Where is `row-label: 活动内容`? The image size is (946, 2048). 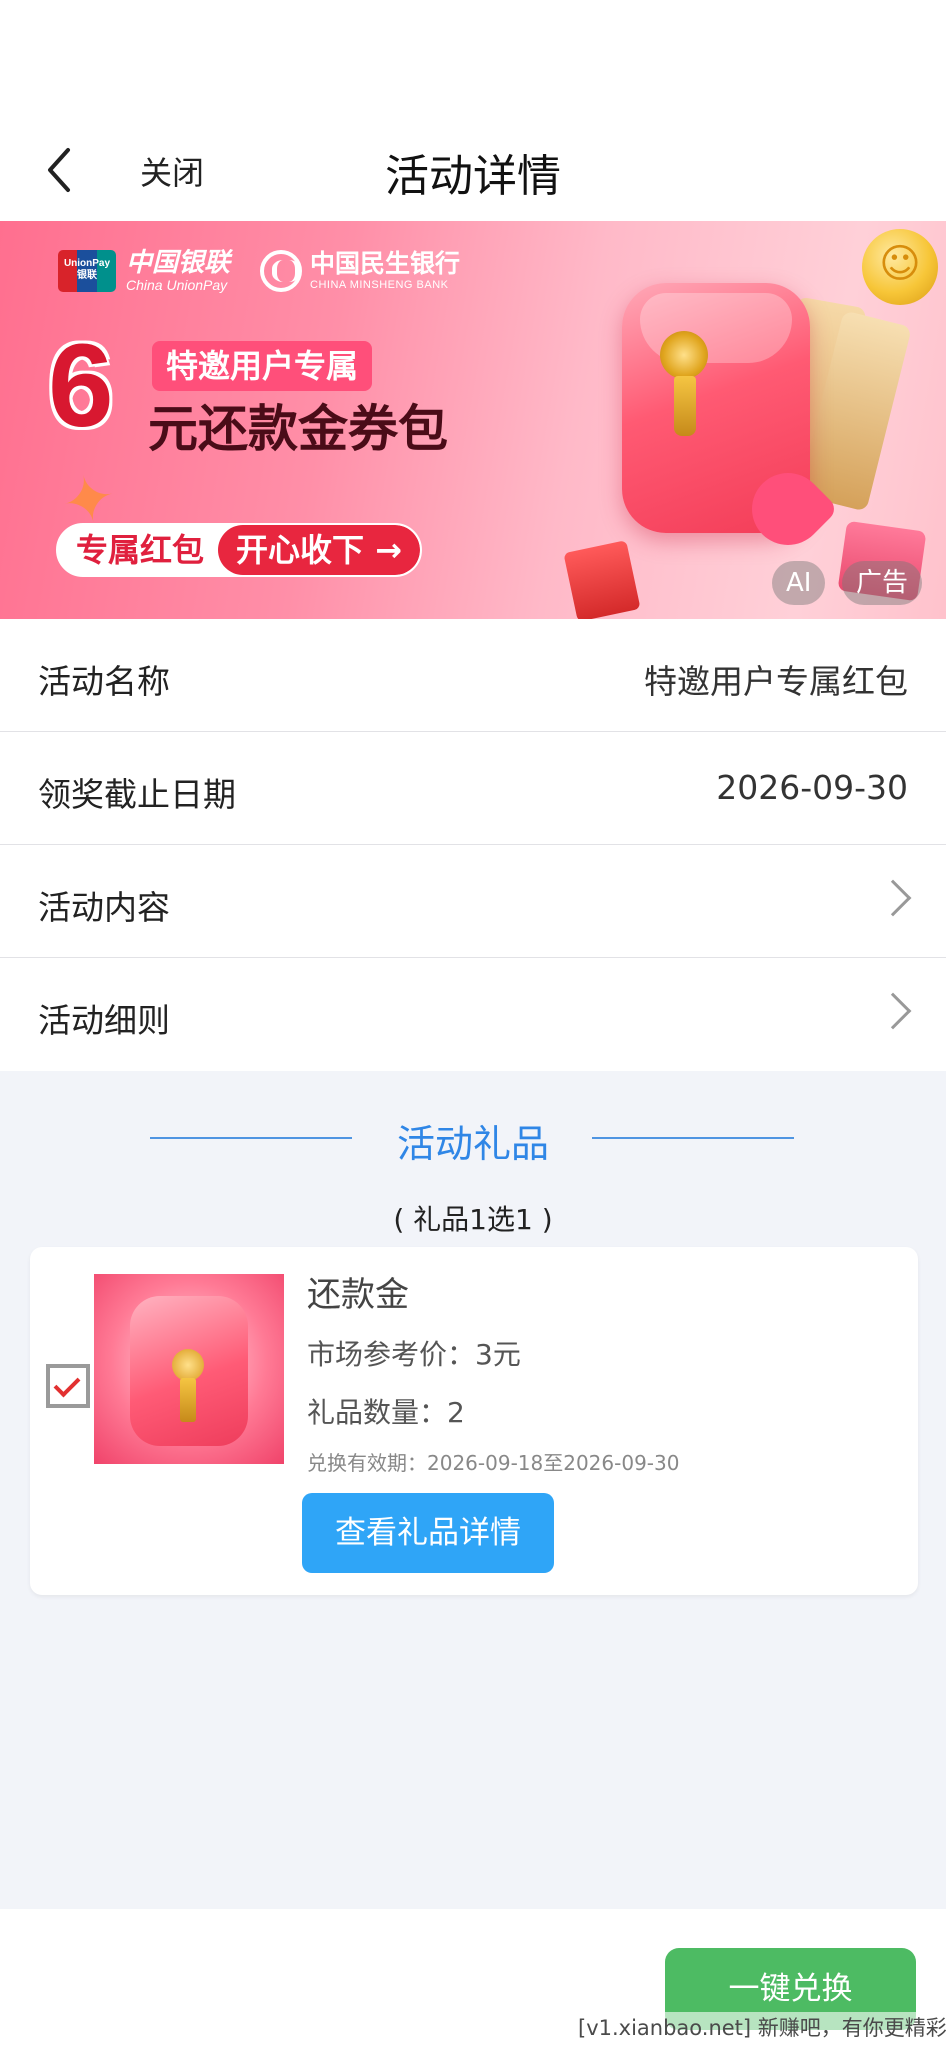
row-label: 活动内容 is located at coordinates (104, 907).